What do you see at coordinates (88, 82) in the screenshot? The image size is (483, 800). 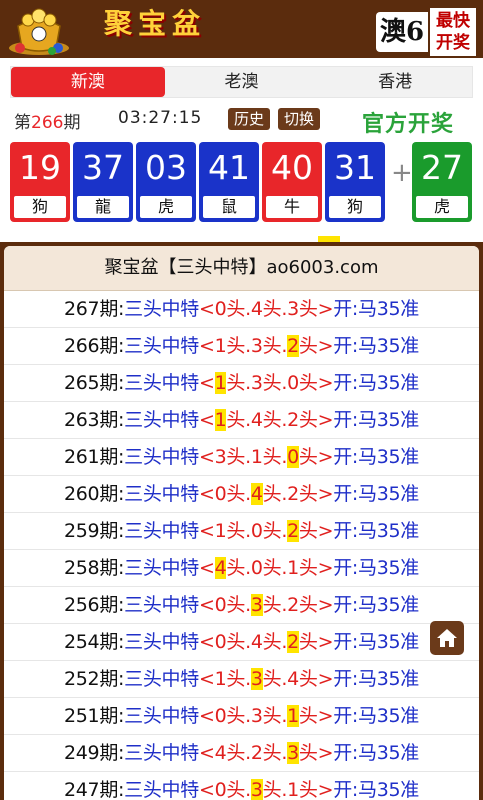 I see `tab-new-macau: 新澳` at bounding box center [88, 82].